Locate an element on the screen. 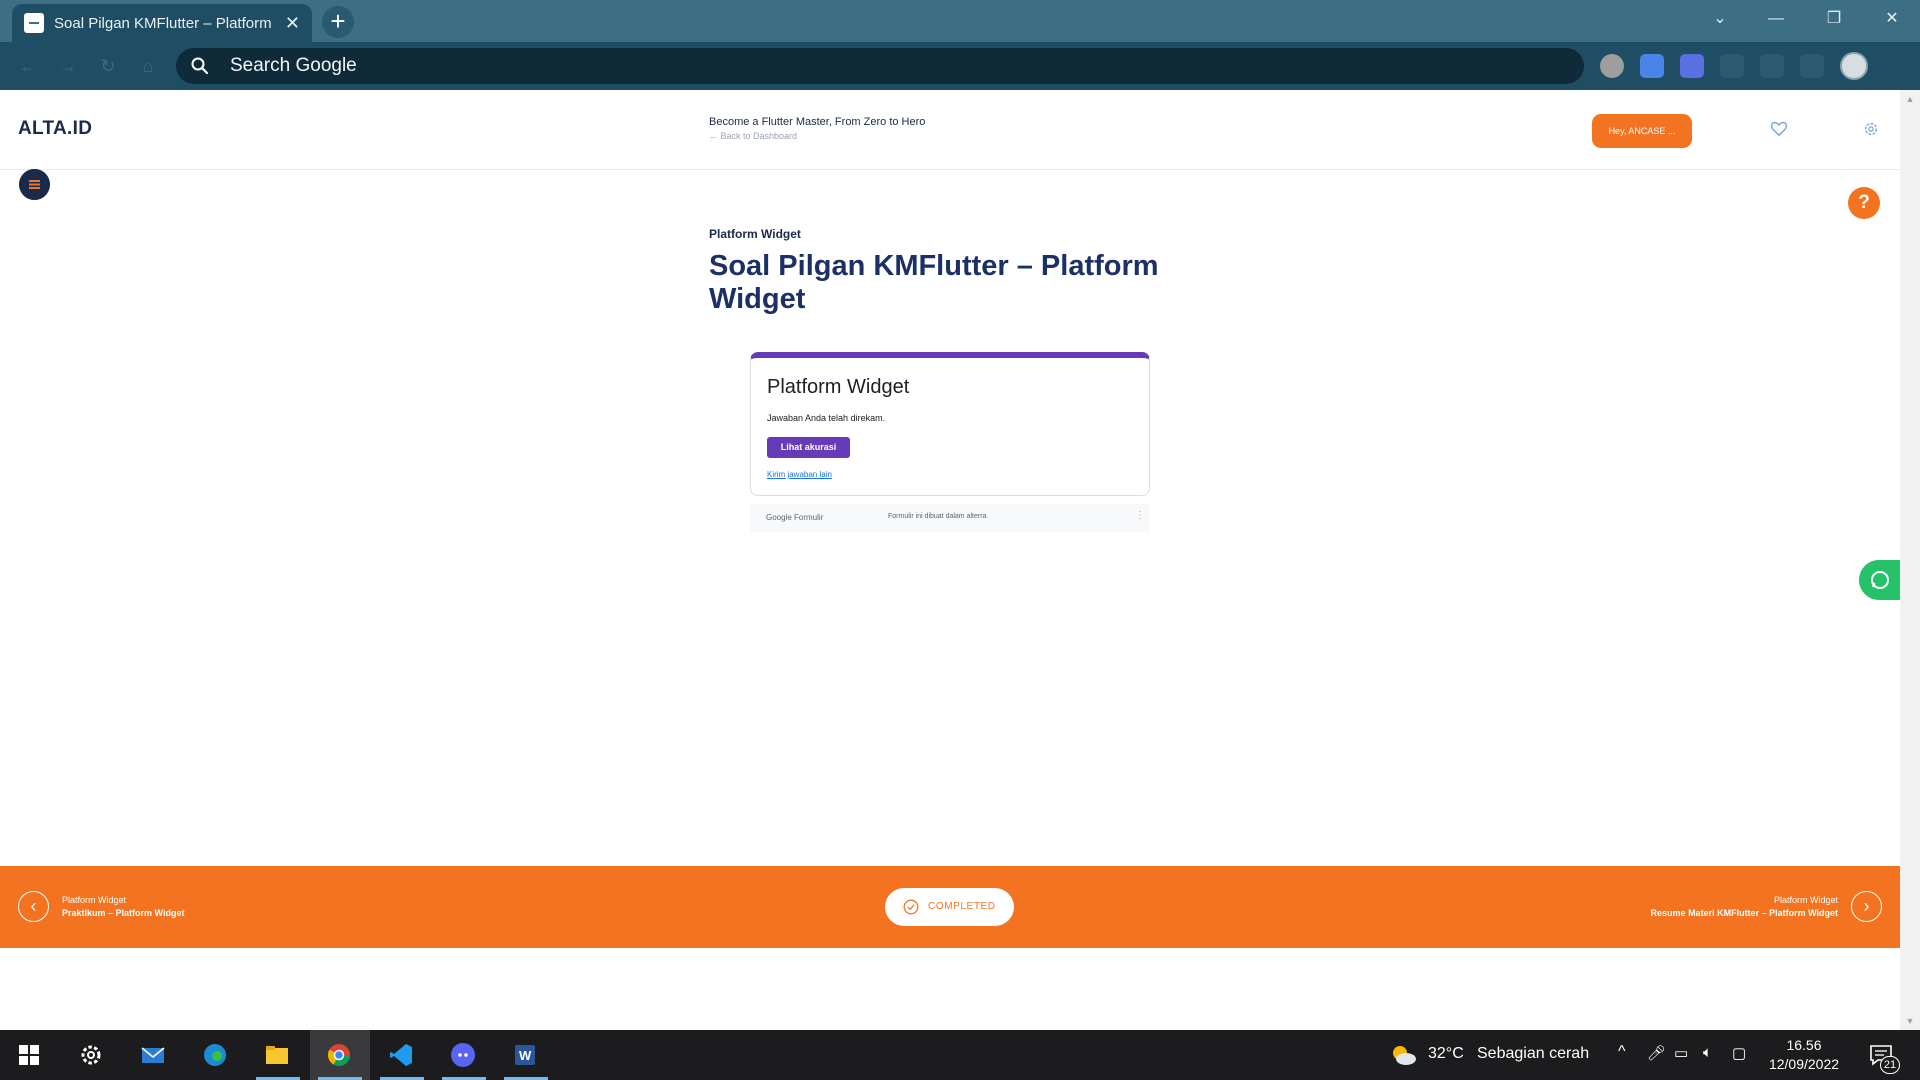 The height and width of the screenshot is (1080, 1920). form-title: Platform Widget is located at coordinates (838, 387).